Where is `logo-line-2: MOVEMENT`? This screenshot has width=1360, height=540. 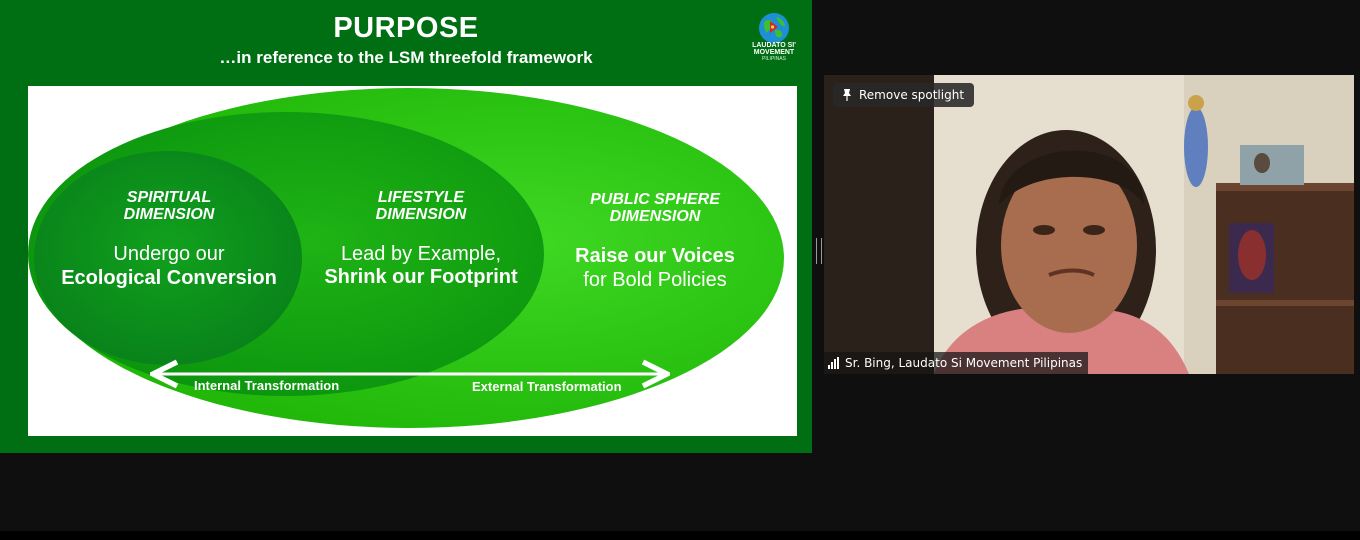 logo-line-2: MOVEMENT is located at coordinates (774, 52).